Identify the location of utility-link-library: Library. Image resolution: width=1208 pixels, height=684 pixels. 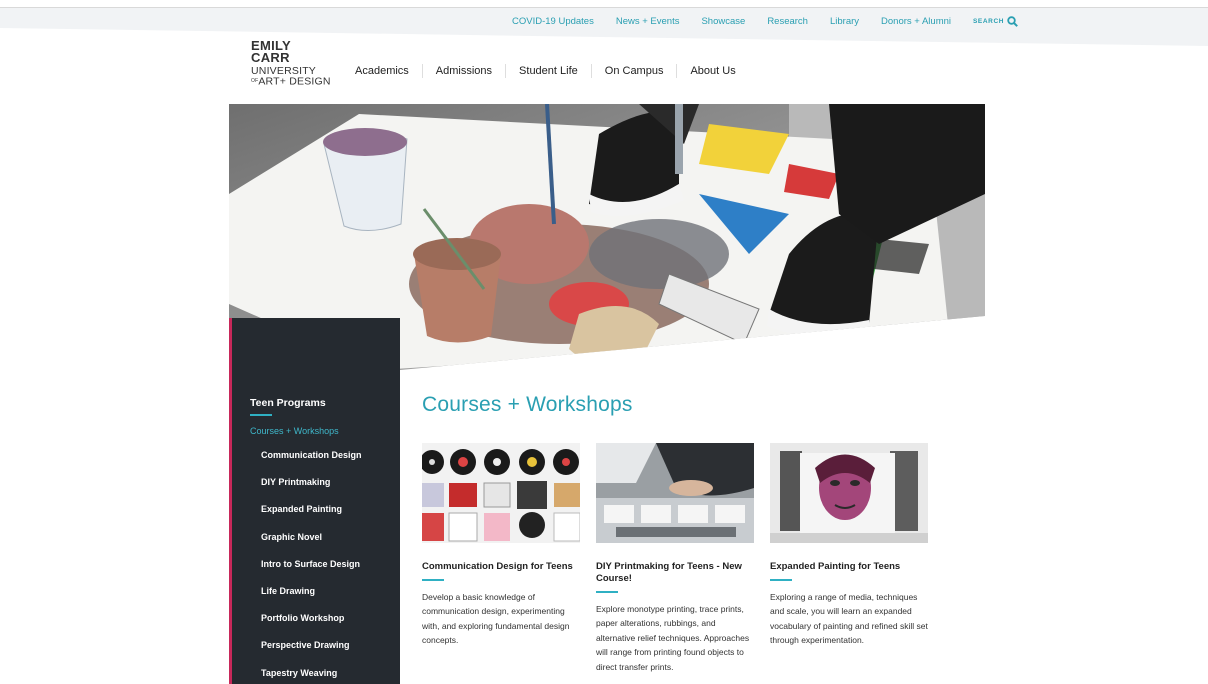
(844, 21).